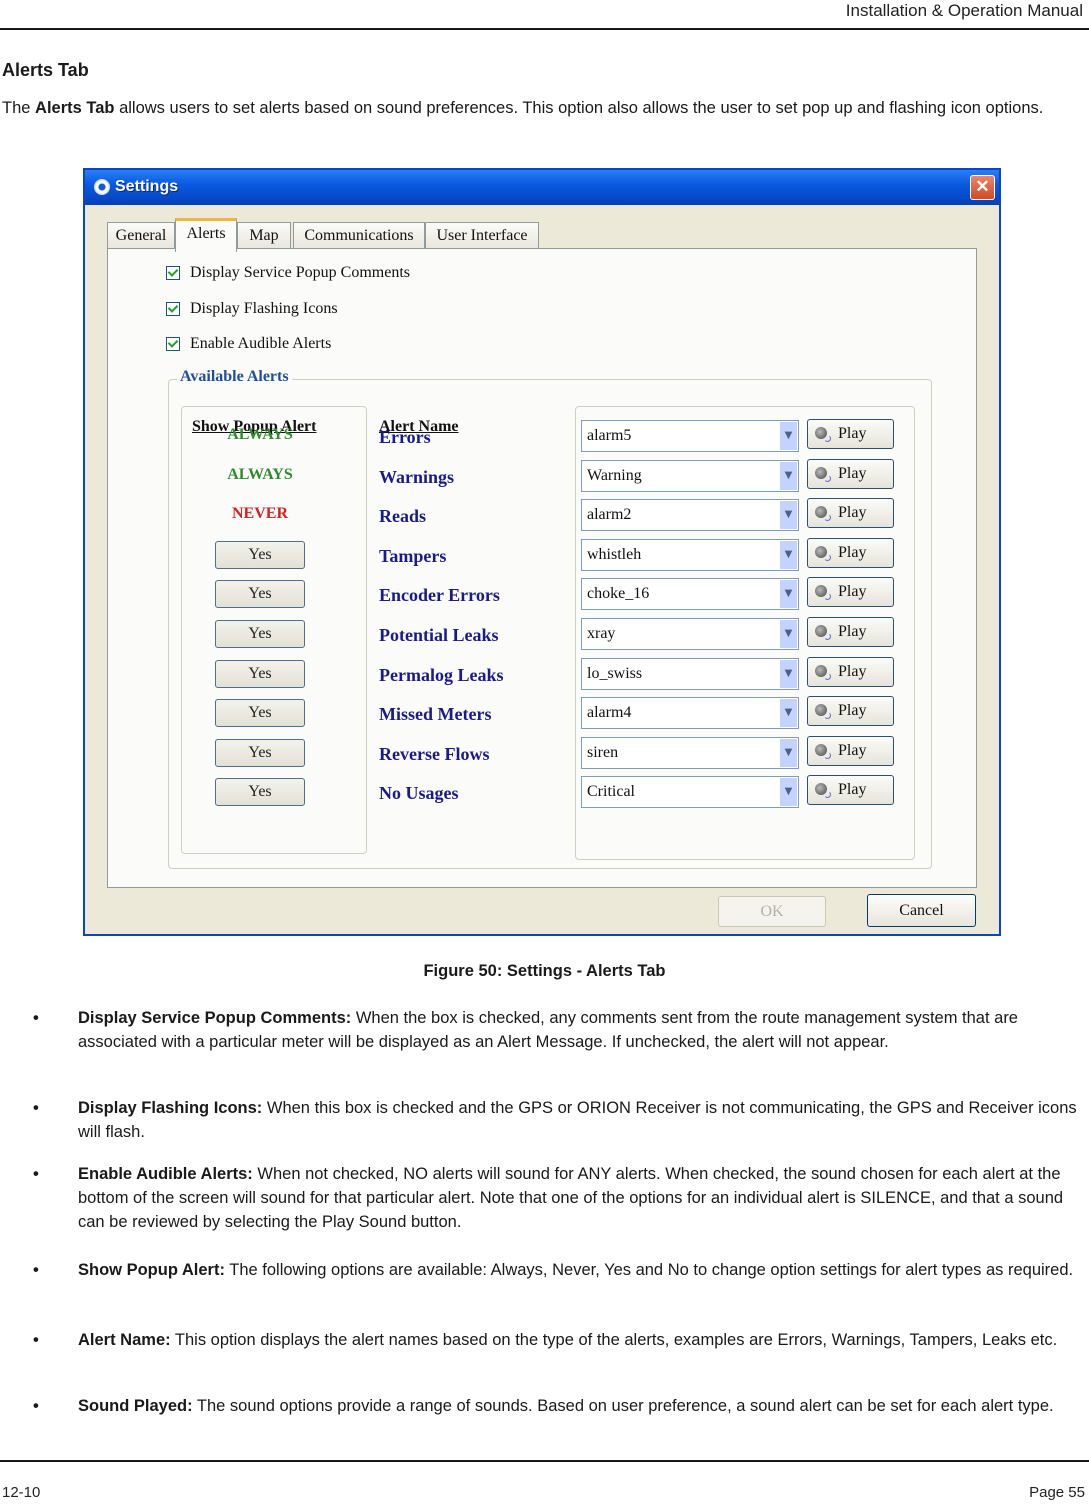 The width and height of the screenshot is (1089, 1505). Describe the element at coordinates (102, 187) in the screenshot. I see `settings-gear-icon` at that location.